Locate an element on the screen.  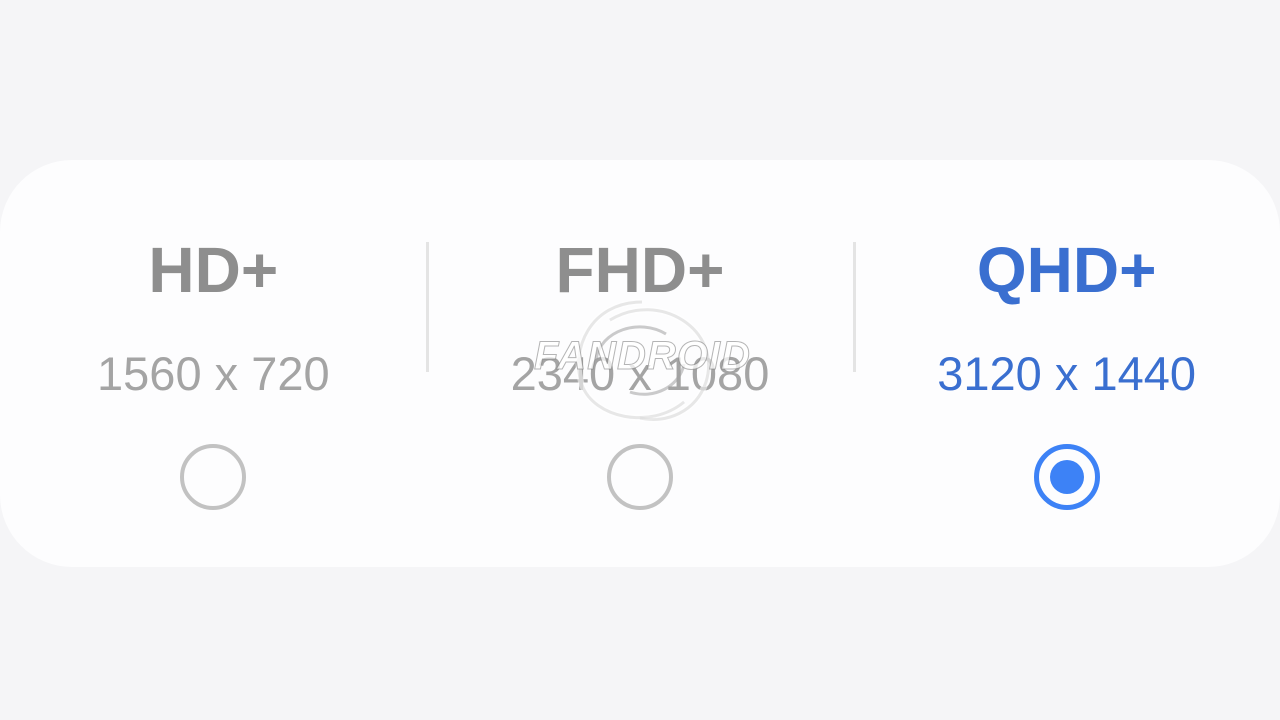
option-name: QHD+ is located at coordinates (1066, 270).